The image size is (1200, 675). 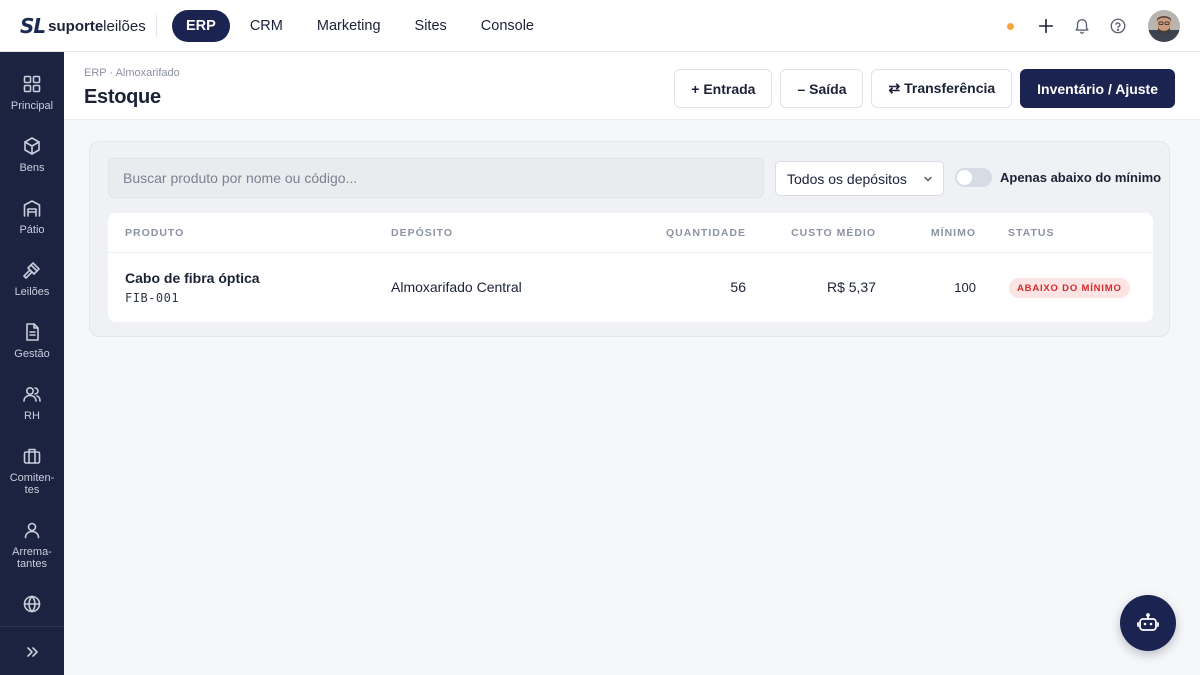 I want to click on sidebar-item-patio: Pátio, so click(x=32, y=217).